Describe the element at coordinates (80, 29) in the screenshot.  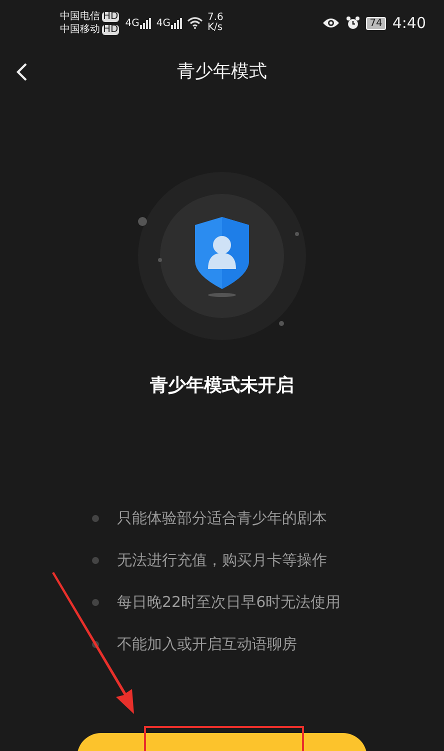
I see `carrier-name: 中国移动` at that location.